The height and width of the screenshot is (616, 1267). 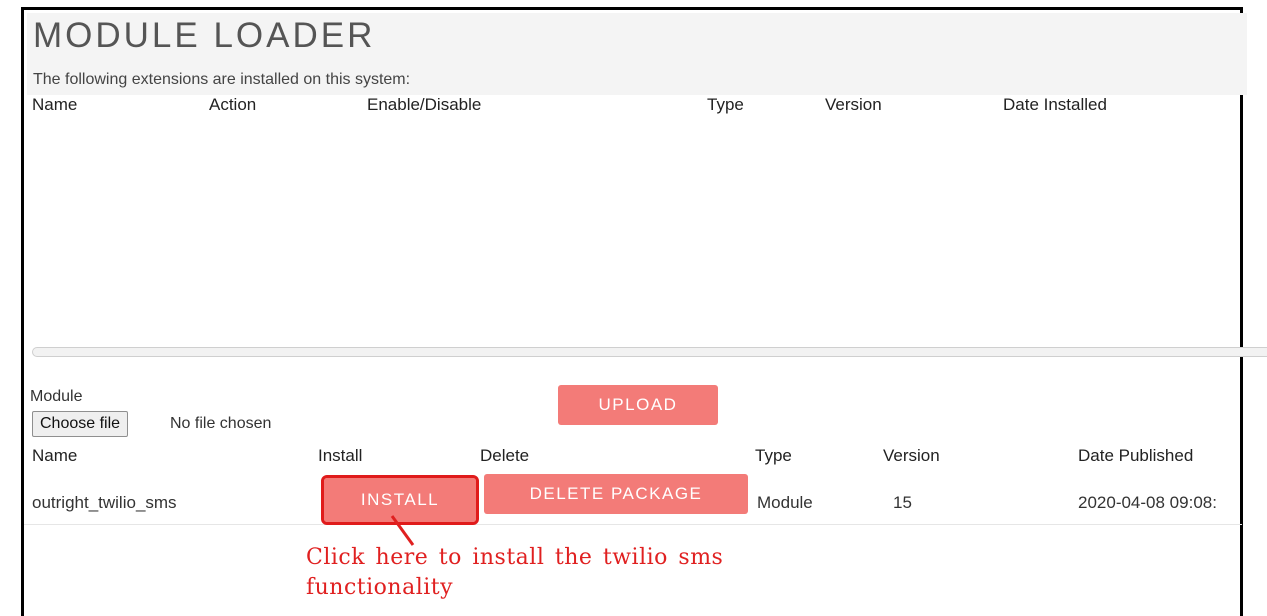 I want to click on module-label: Module, so click(x=56, y=396).